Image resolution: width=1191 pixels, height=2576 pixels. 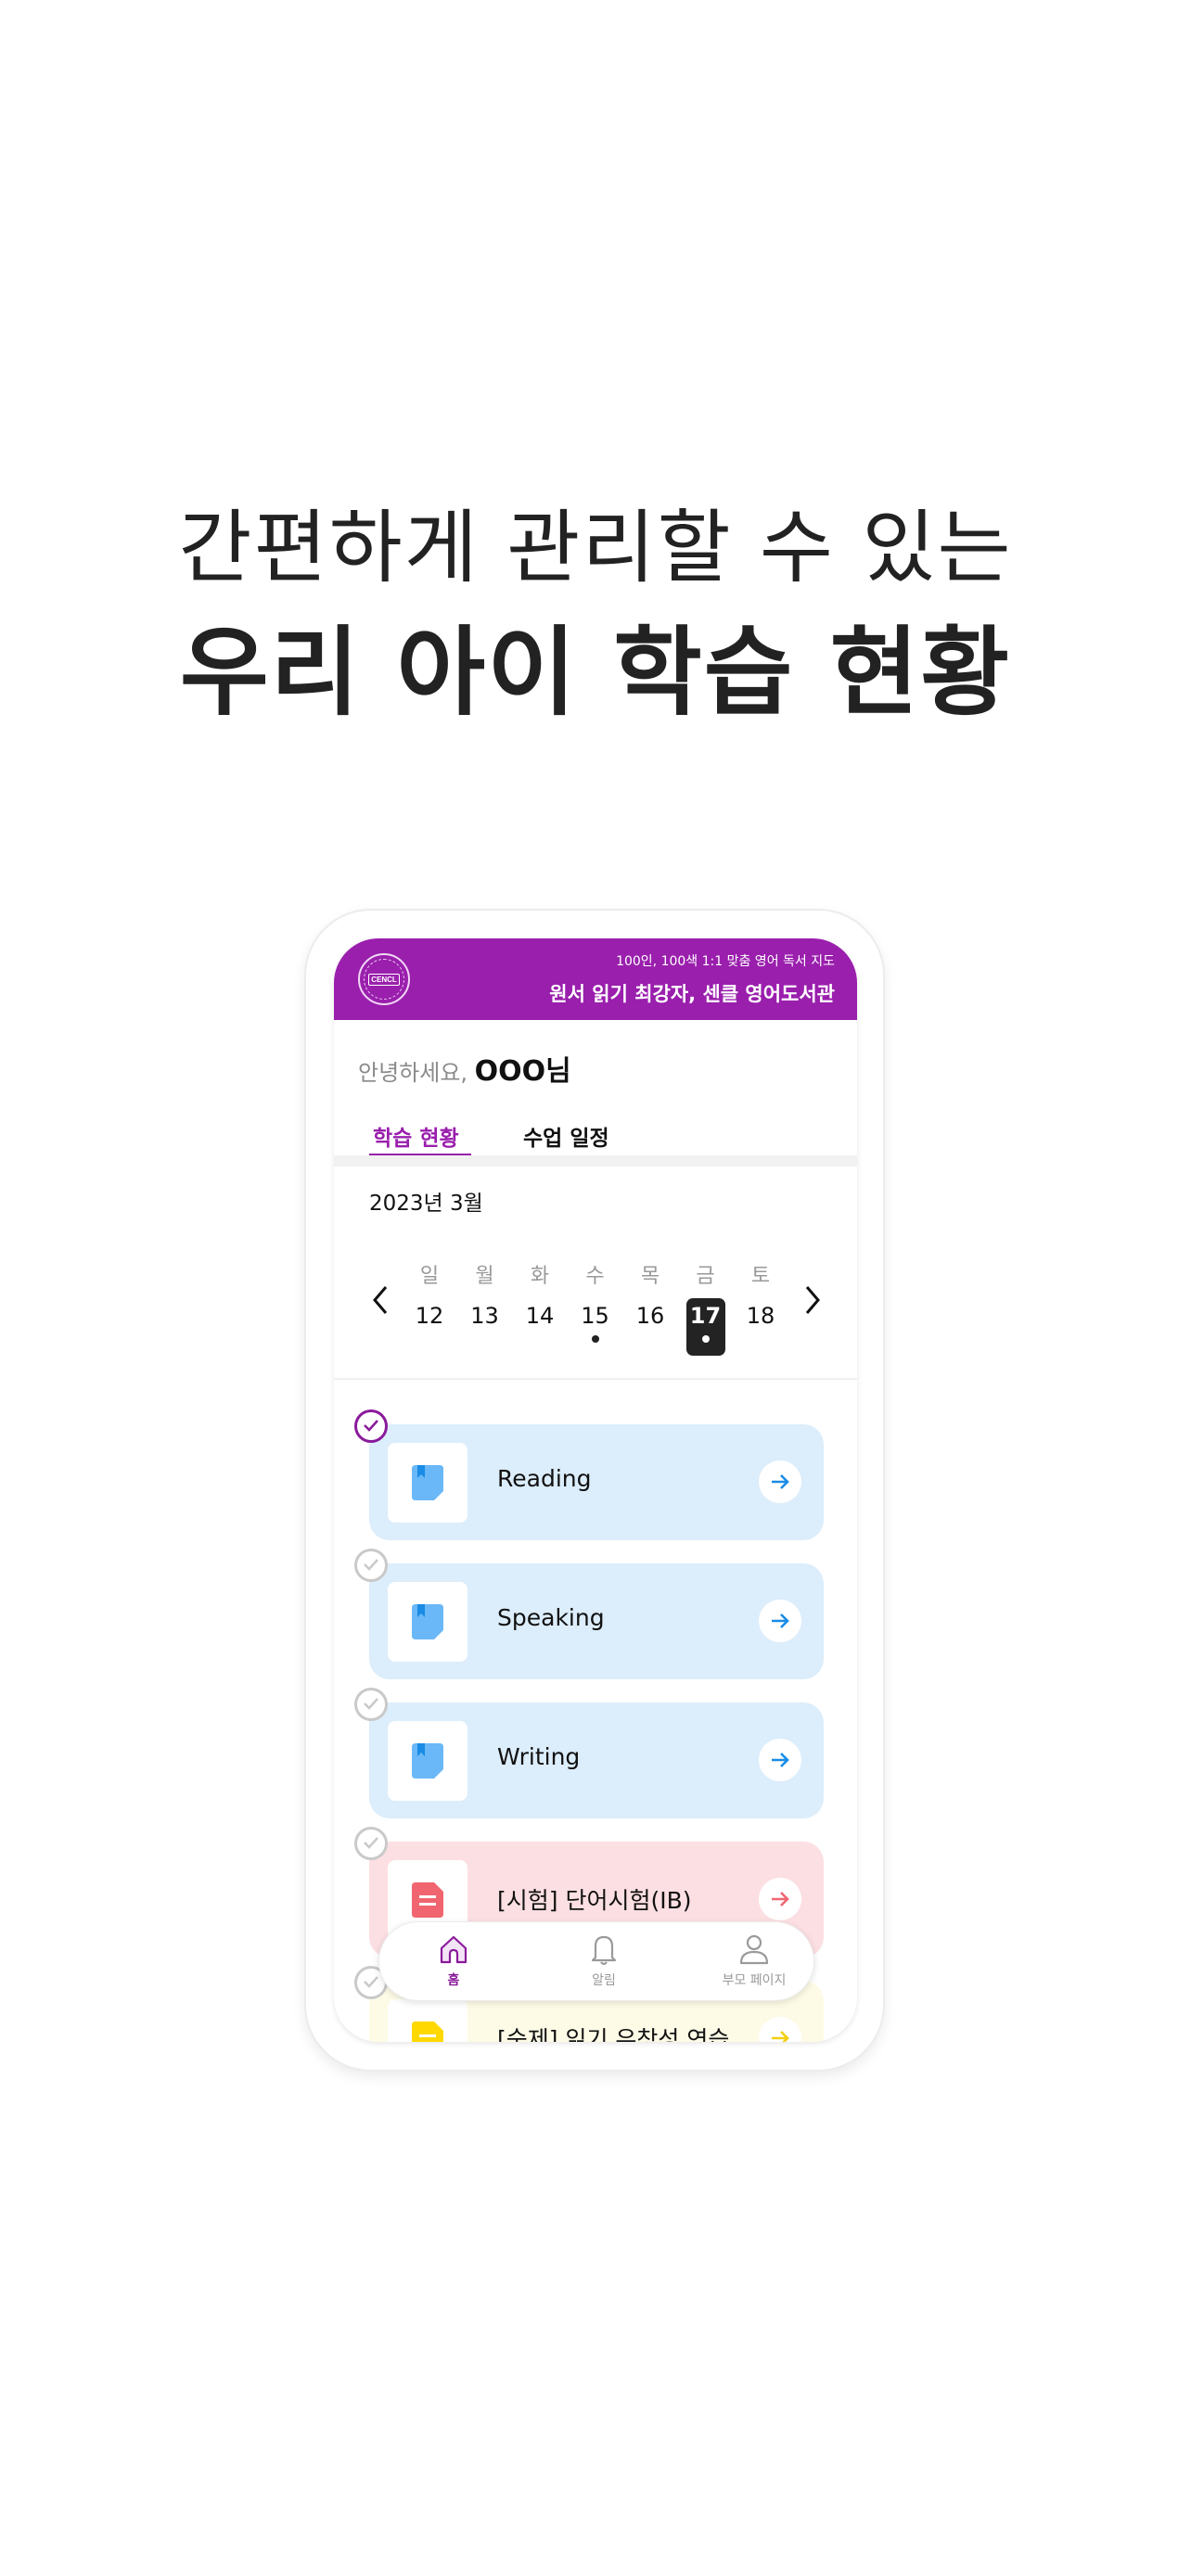 What do you see at coordinates (594, 1900) in the screenshot?
I see `task-label: [시험] 단어시험(IB)` at bounding box center [594, 1900].